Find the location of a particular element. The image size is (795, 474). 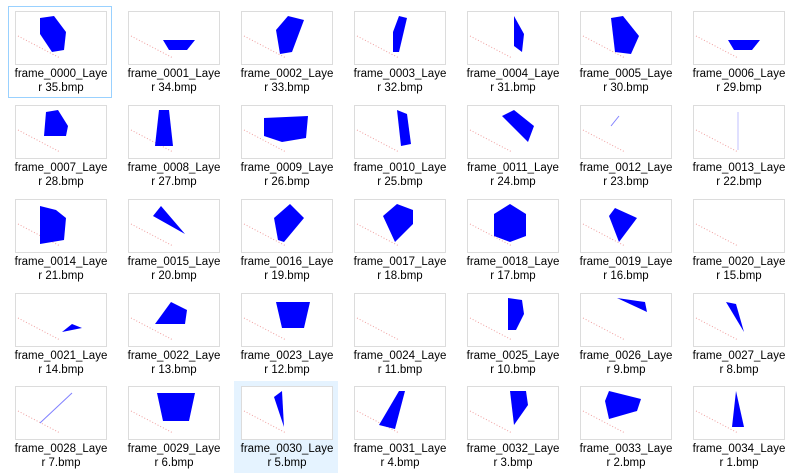

file-item: frame_0033_Laye r 2.bmp is located at coordinates (625, 427).